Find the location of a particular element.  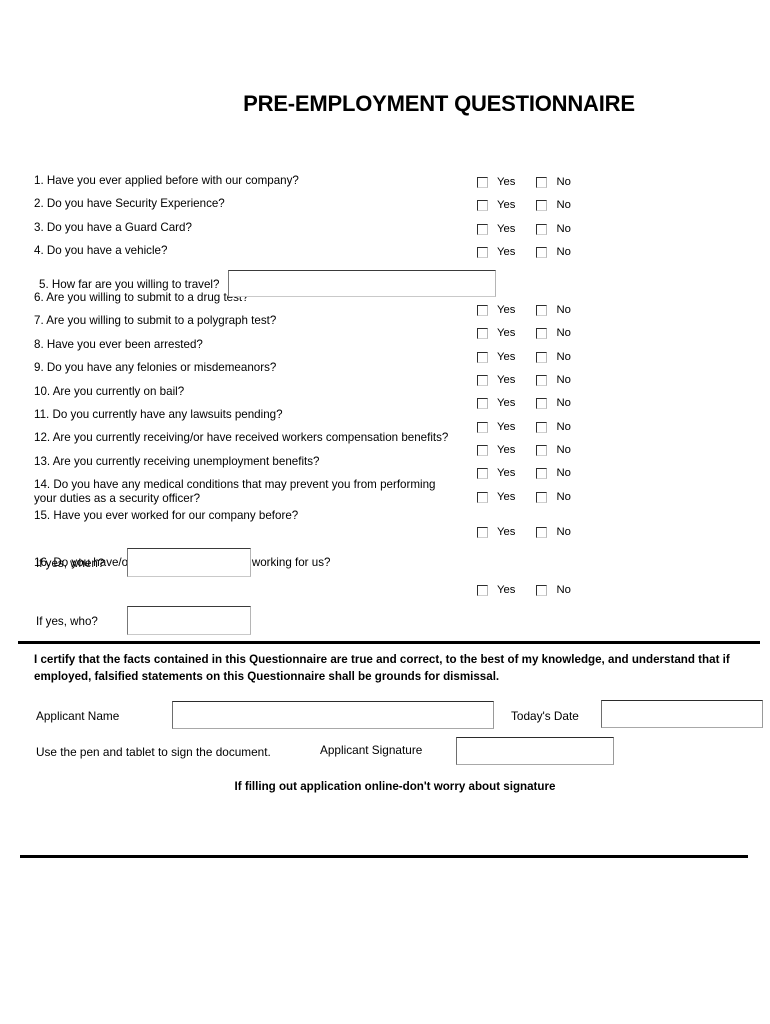

question-row: 4. Do you have a vehicle? is located at coordinates (384, 252).